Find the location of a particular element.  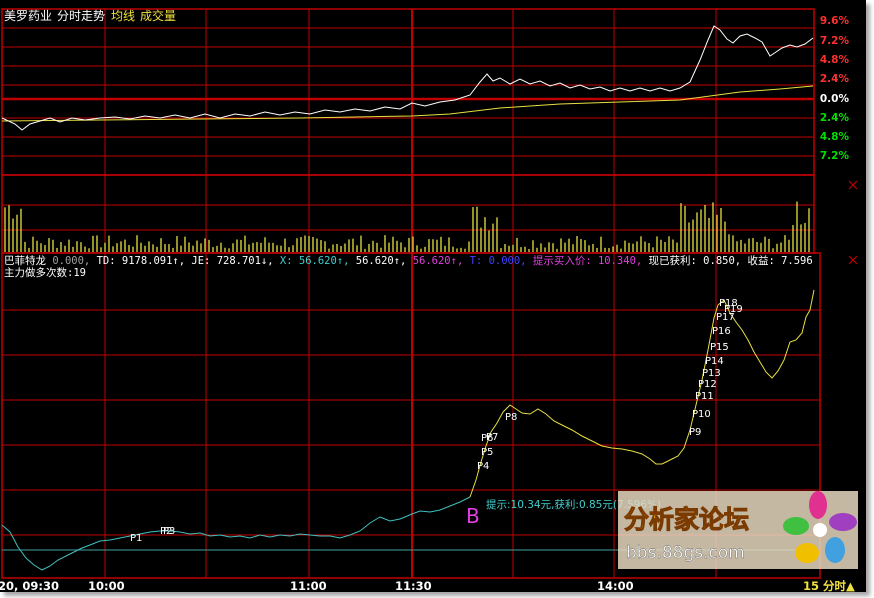

indicator-value: 现已获利: 0.850, is located at coordinates (691, 261).